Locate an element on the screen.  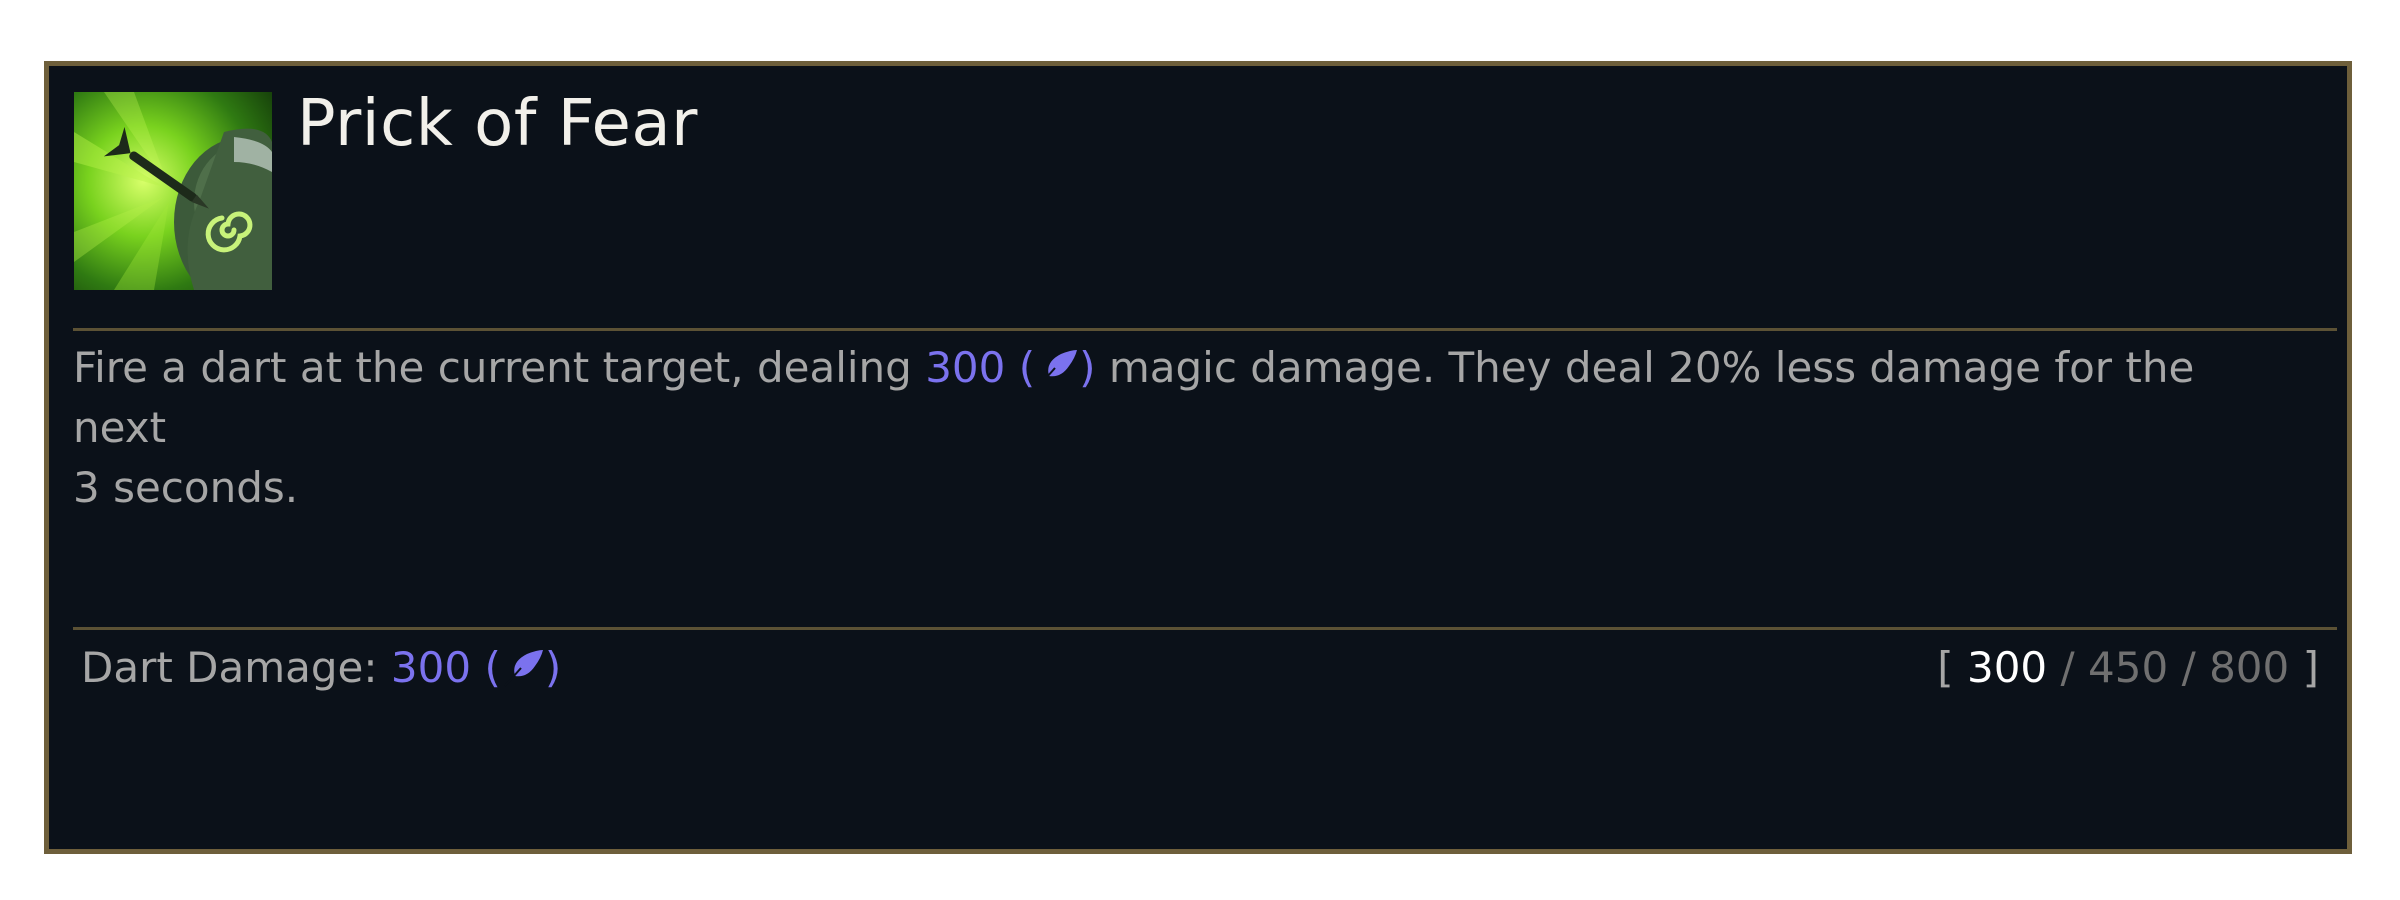
rank-2-value: 450 is located at coordinates (2128, 667).